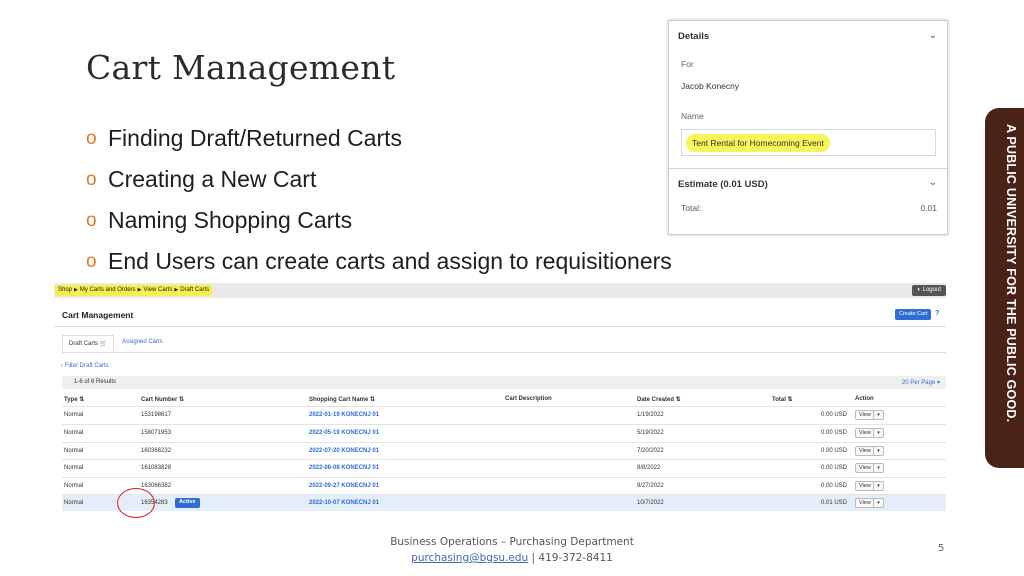 The width and height of the screenshot is (1024, 576). I want to click on cell-date: 7/20/2022, so click(650, 451).